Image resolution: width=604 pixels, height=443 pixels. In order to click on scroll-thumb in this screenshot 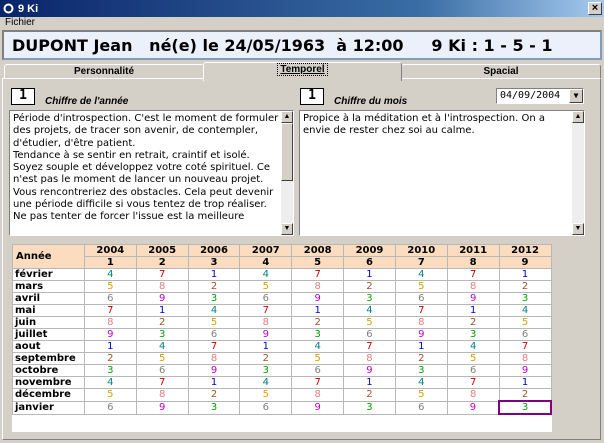, I will do `click(287, 152)`.